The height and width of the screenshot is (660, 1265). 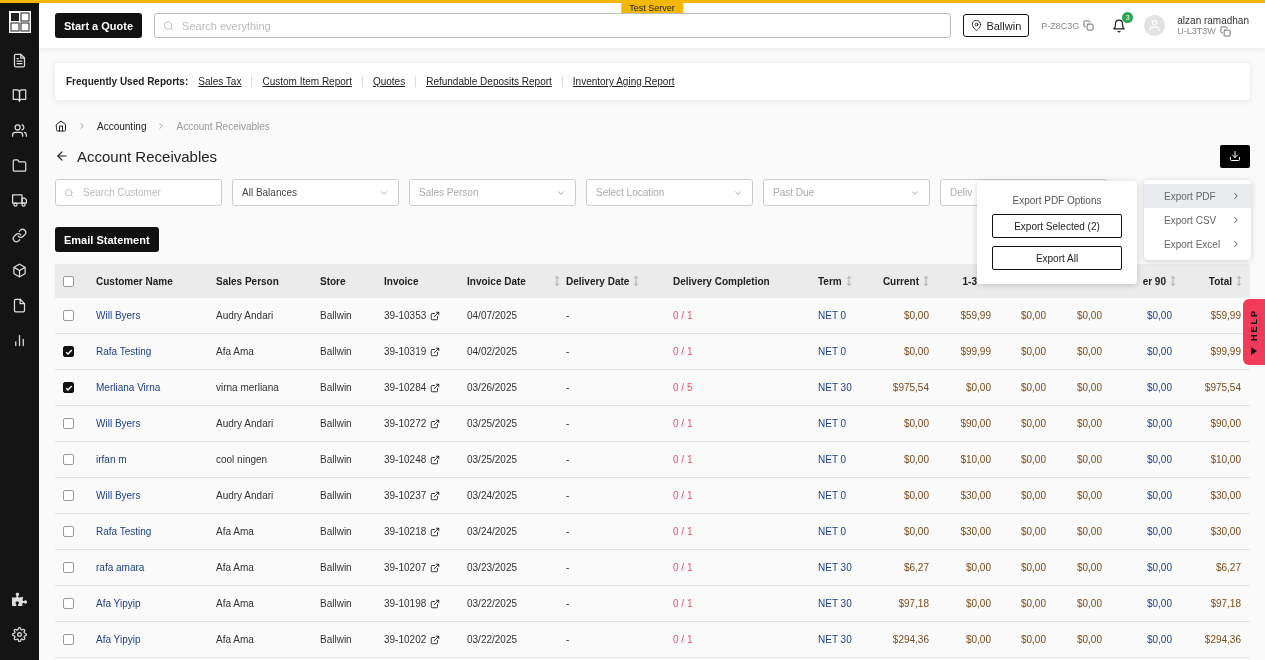 What do you see at coordinates (19, 599) in the screenshot?
I see `puzzle-icon` at bounding box center [19, 599].